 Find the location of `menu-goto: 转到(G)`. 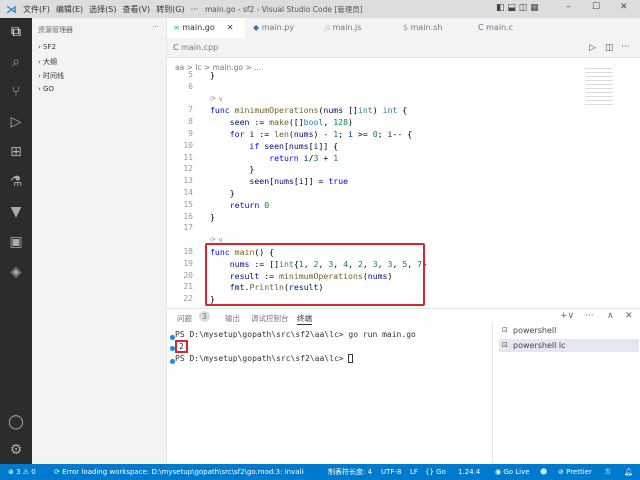

menu-goto: 转到(G) is located at coordinates (170, 9).